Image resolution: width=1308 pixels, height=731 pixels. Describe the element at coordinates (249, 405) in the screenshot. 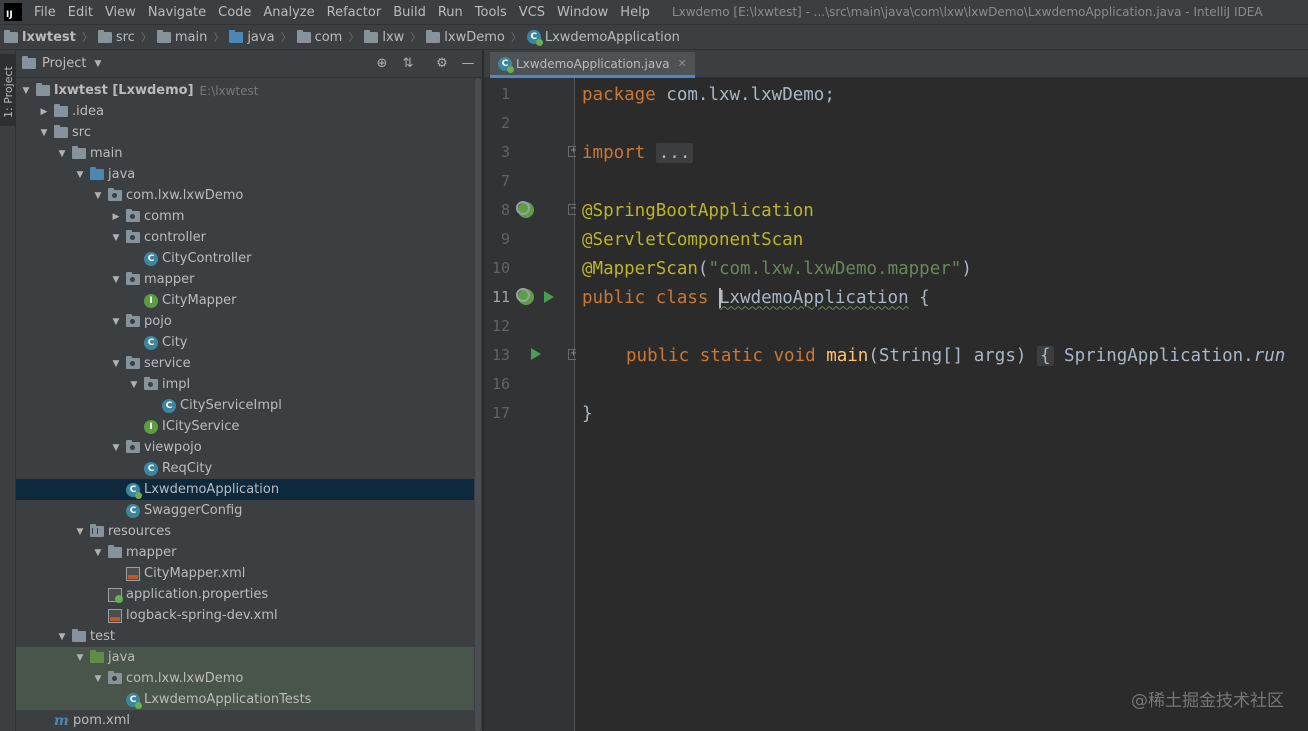

I see `tree-node-cityserviceimpl: C CityServiceImpl` at that location.